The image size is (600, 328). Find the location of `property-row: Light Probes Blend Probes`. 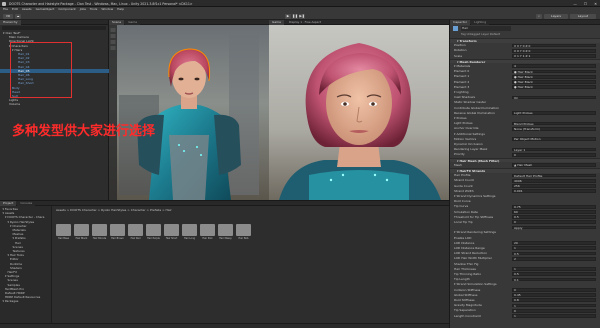

property-row: Light Probes Blend Probes is located at coordinates (525, 123).